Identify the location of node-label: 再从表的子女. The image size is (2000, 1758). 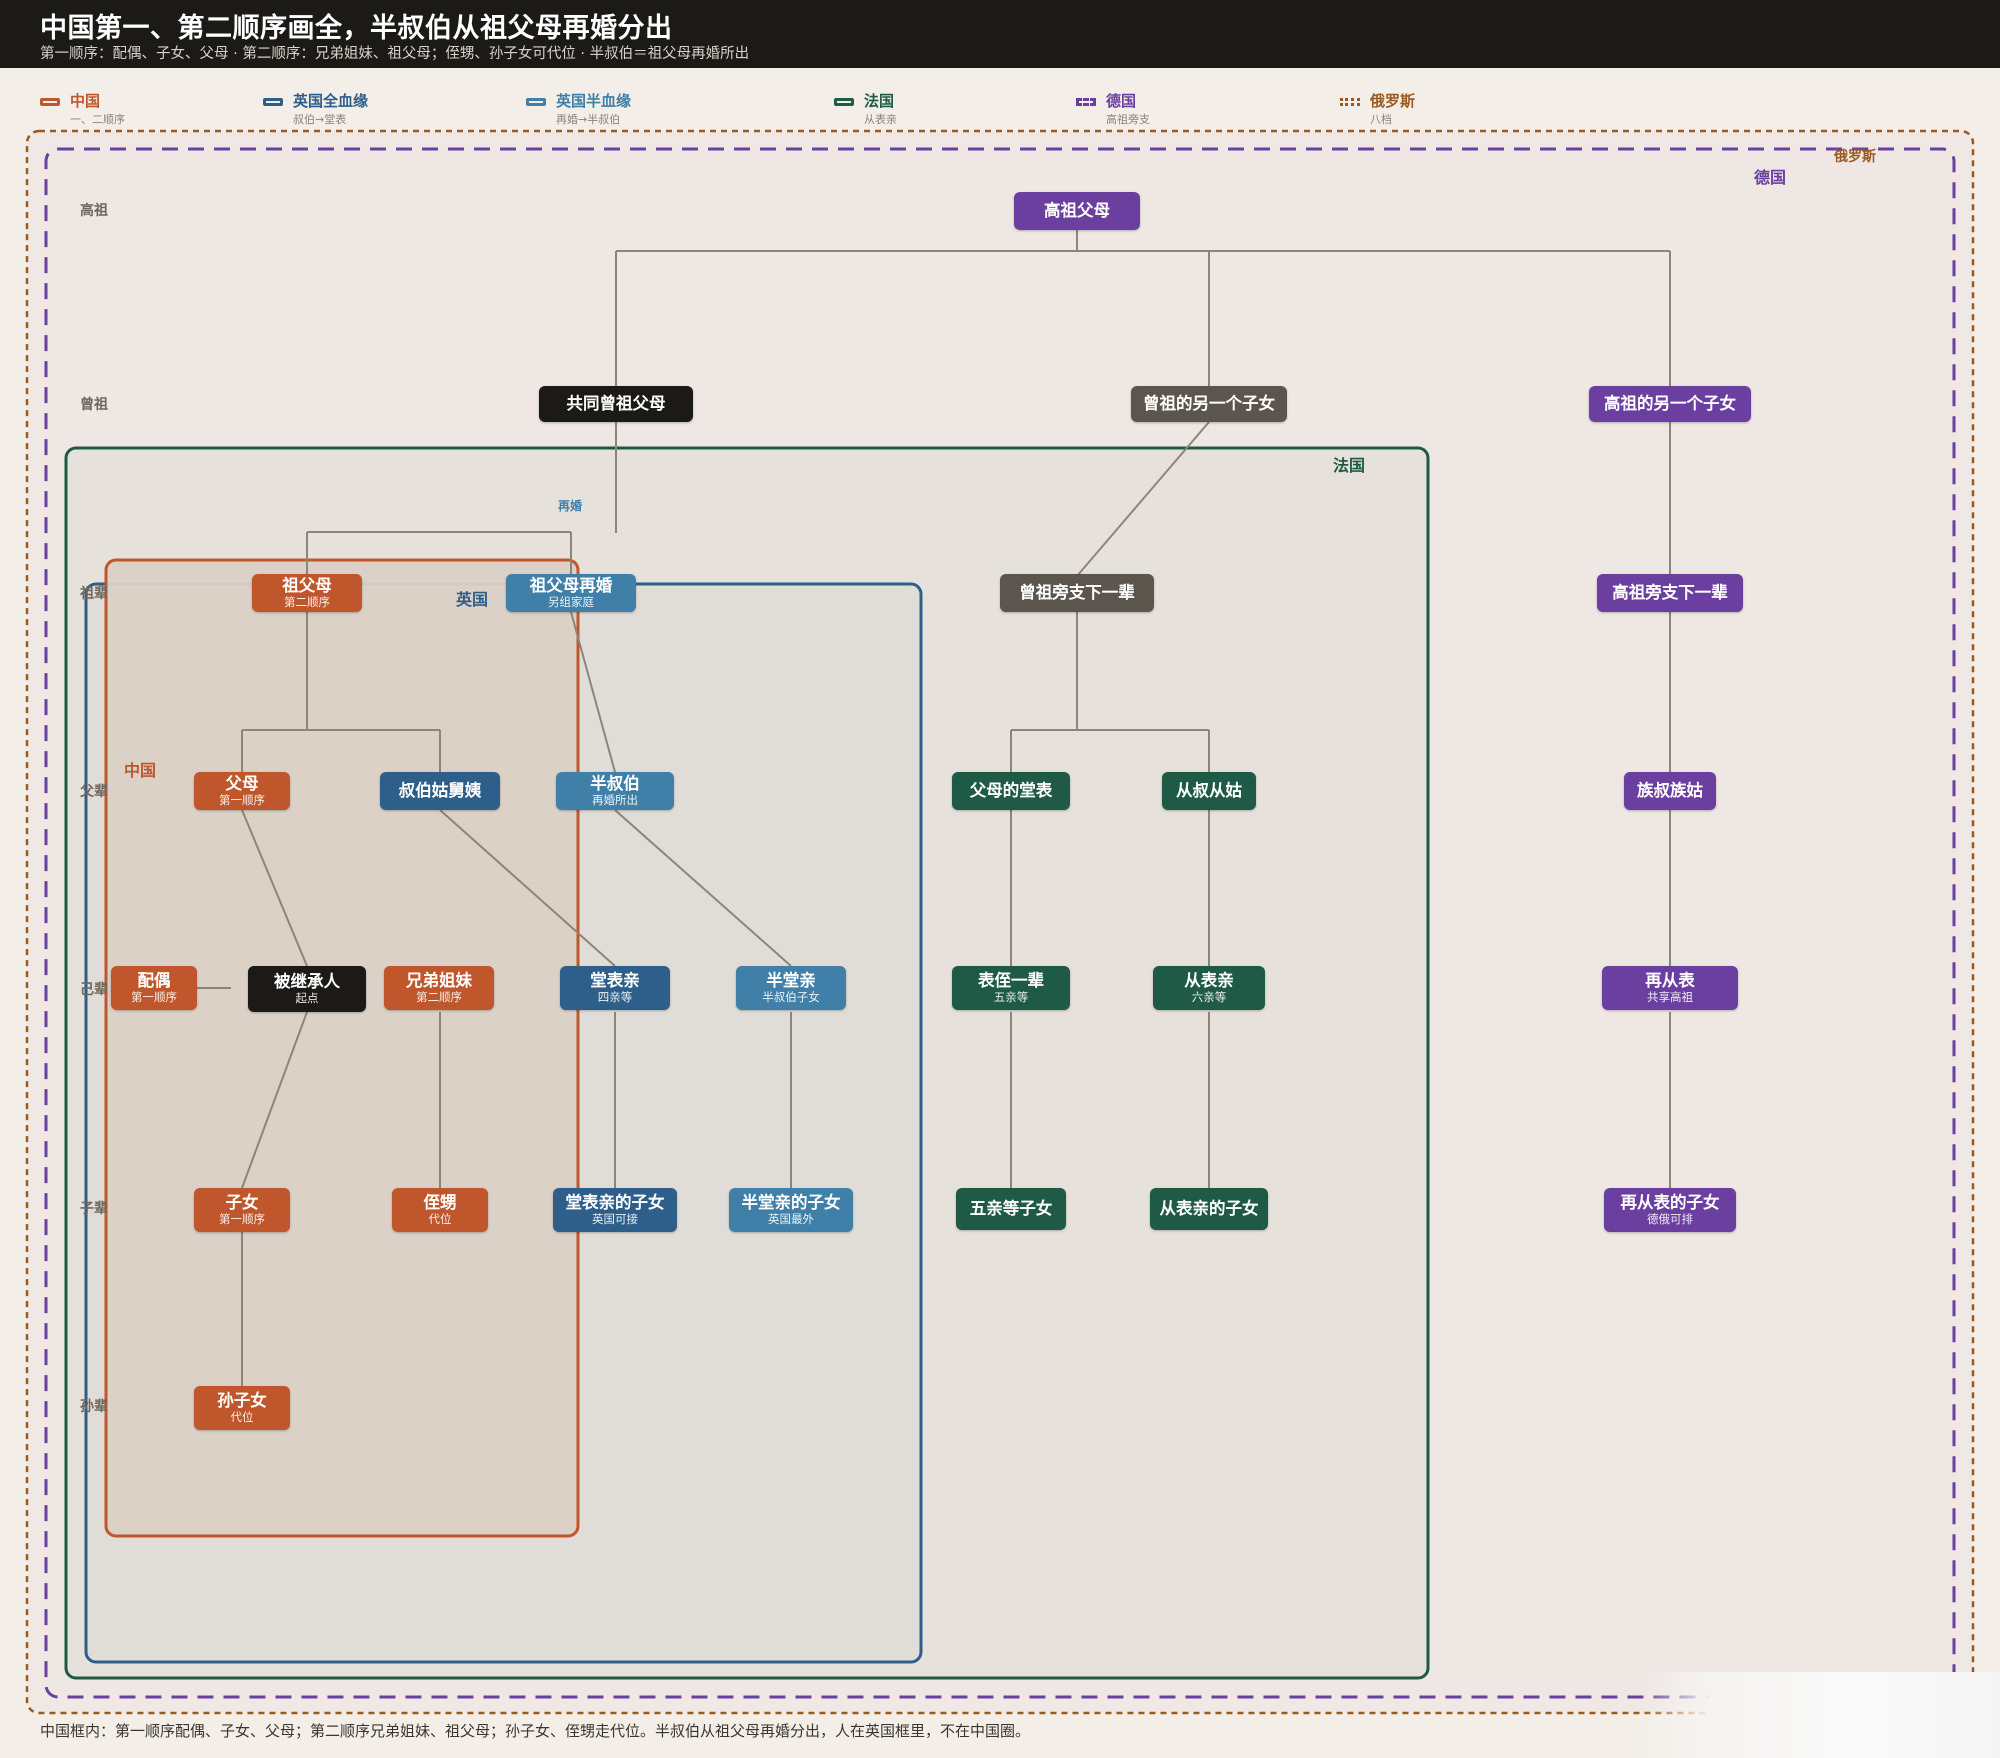
(1670, 1202).